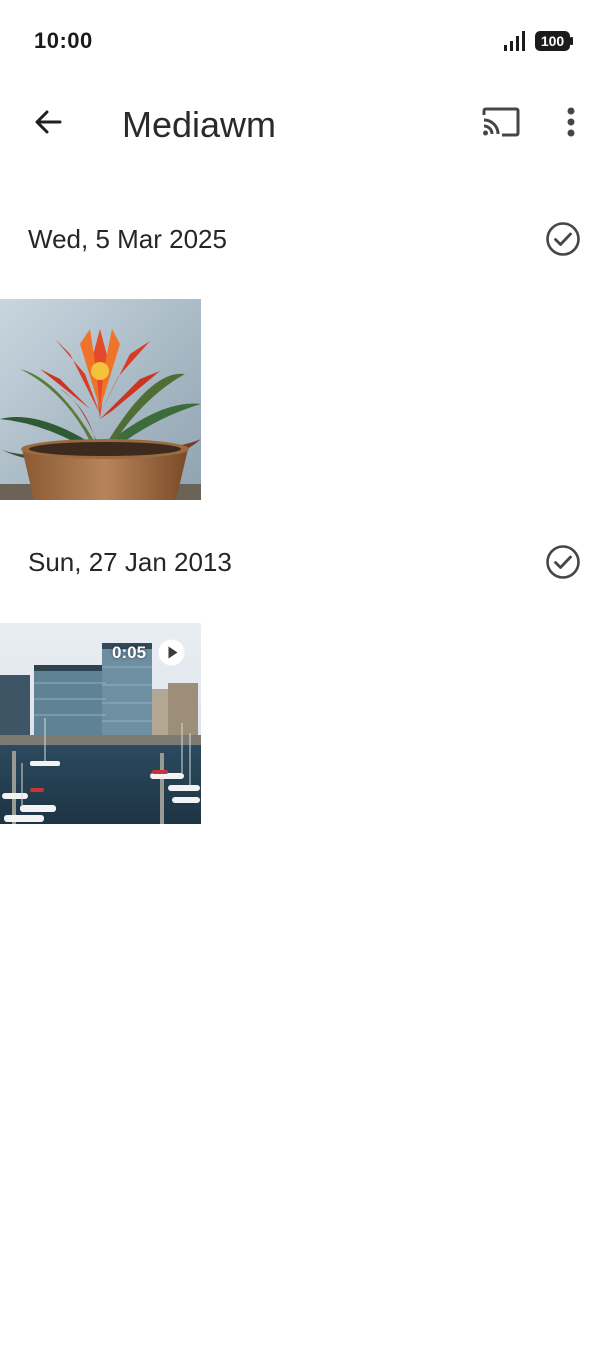 This screenshot has width=612, height=1346. I want to click on back-arrow-icon, so click(48, 122).